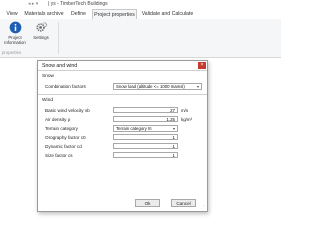  Describe the element at coordinates (44, 14) in the screenshot. I see `tab-materials-archive: Materials archive` at that location.